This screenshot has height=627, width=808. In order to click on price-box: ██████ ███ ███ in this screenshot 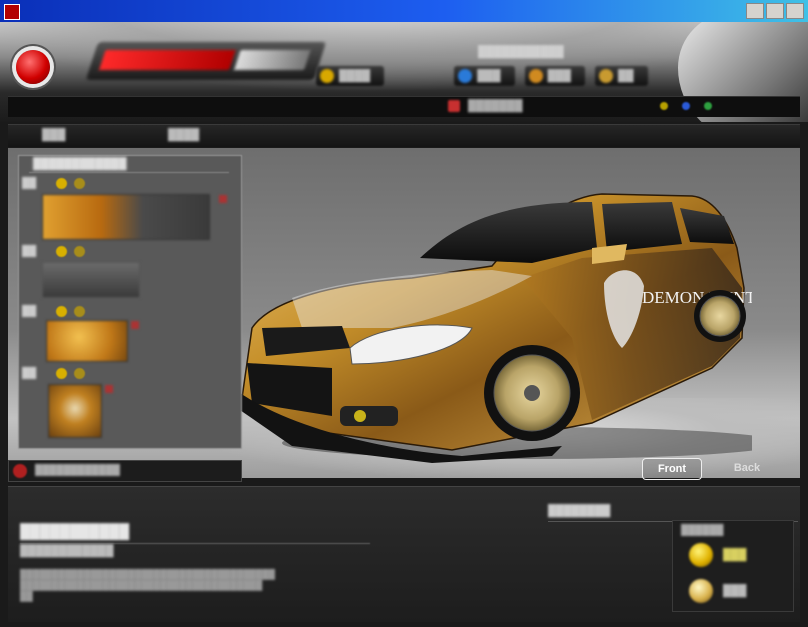, I will do `click(733, 566)`.